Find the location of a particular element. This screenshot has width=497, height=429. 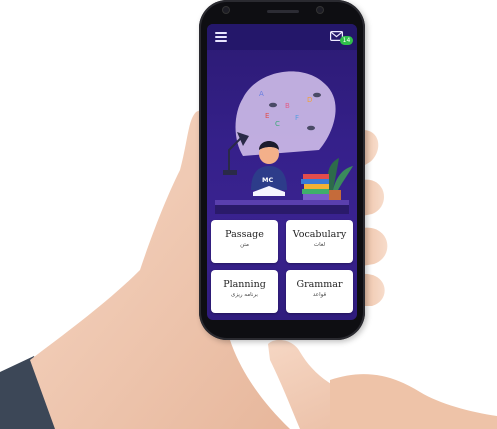

card-subtitle: قواعد is located at coordinates (319, 295).